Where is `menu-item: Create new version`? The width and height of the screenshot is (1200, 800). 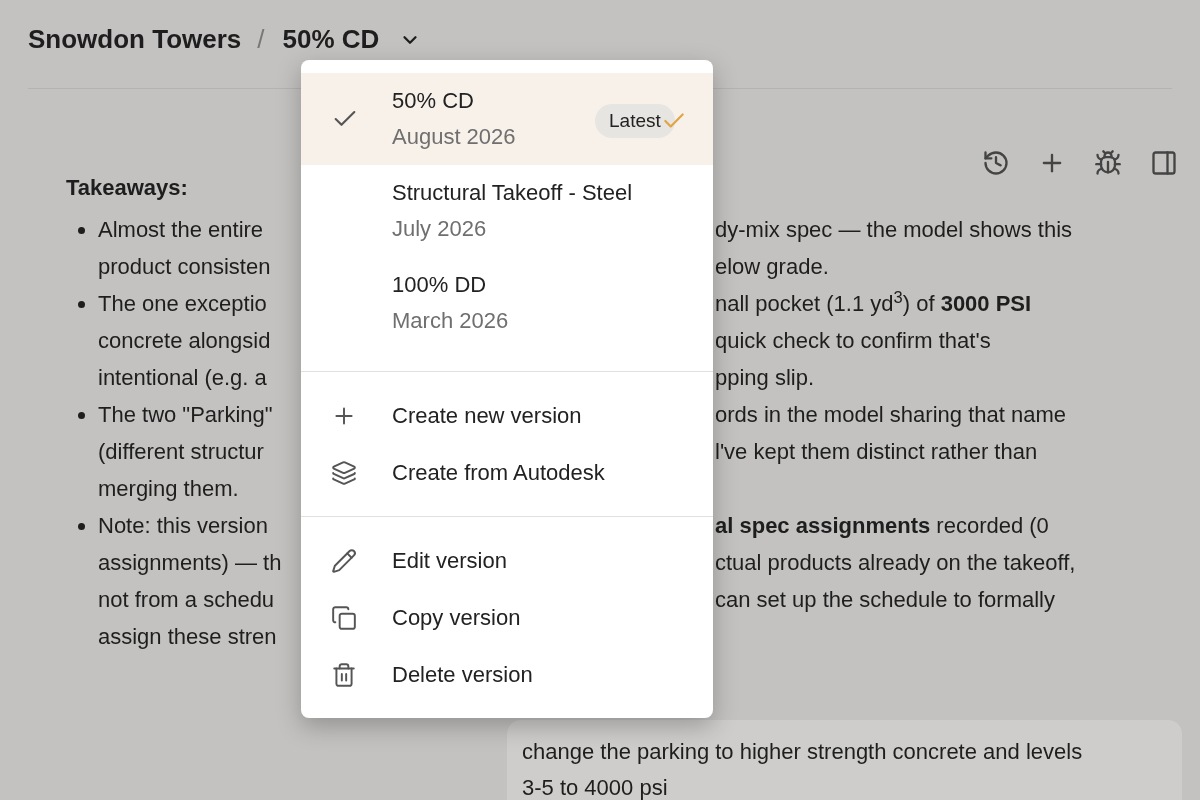 menu-item: Create new version is located at coordinates (507, 415).